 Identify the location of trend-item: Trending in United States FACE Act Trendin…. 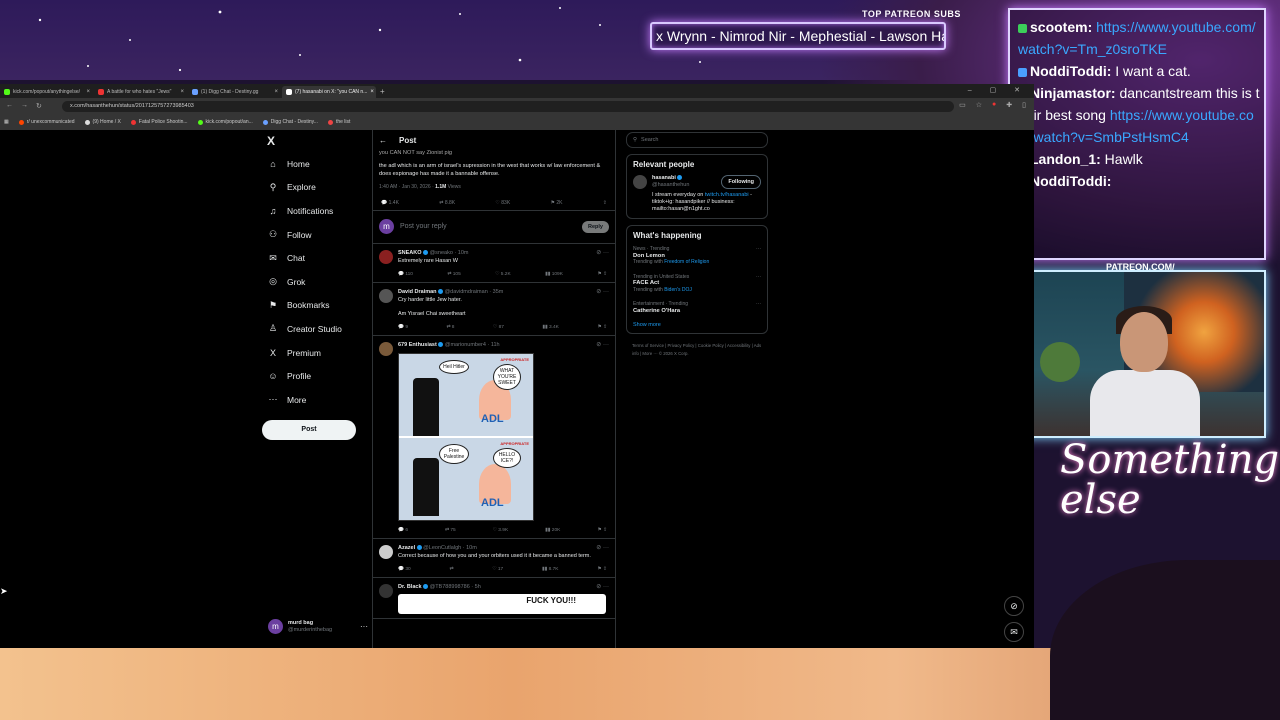
(697, 284).